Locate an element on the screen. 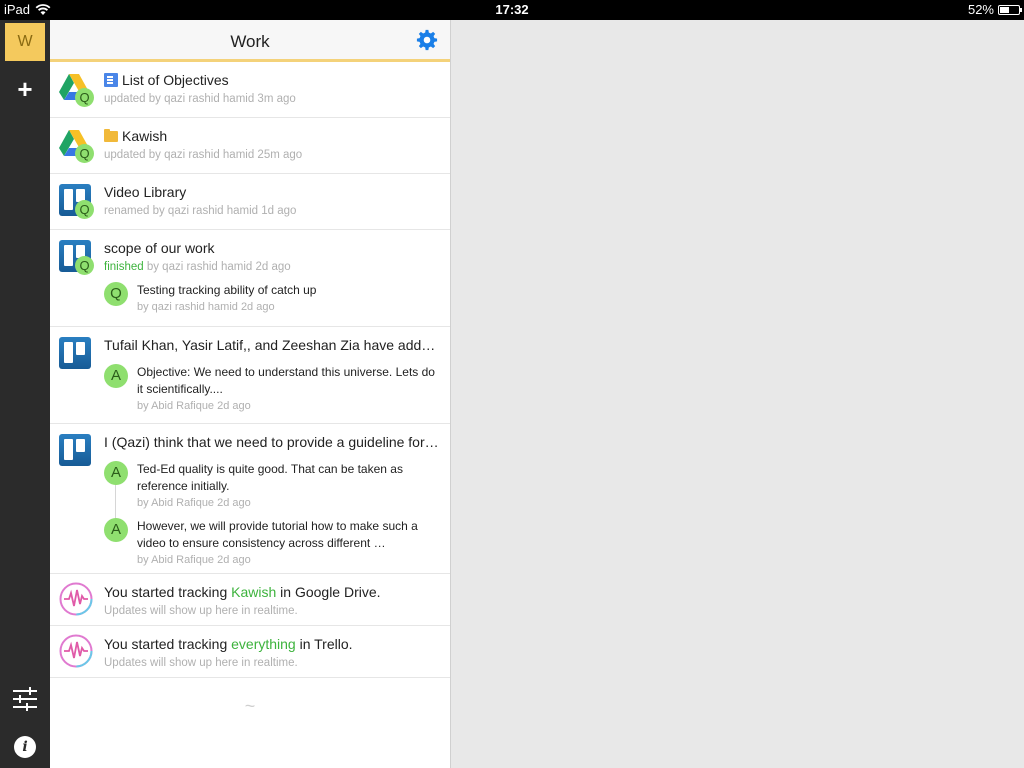  tracked-item-link: everything is located at coordinates (263, 644).